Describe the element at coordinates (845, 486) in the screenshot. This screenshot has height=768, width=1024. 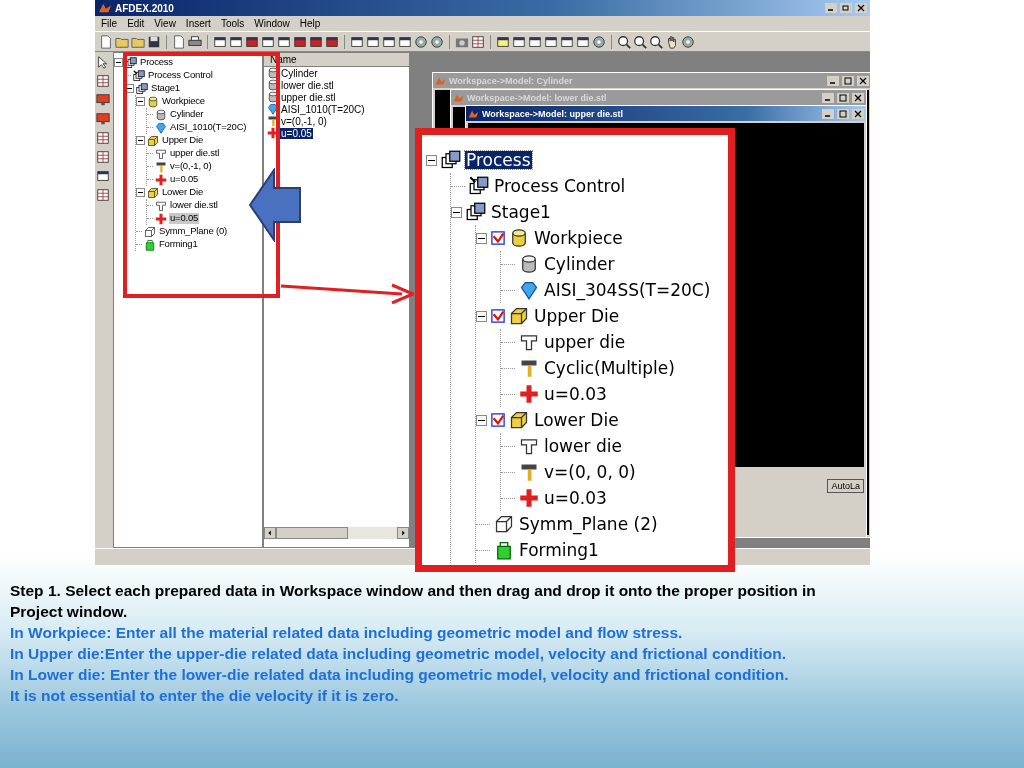
I see `auto-button: AutoLa` at that location.